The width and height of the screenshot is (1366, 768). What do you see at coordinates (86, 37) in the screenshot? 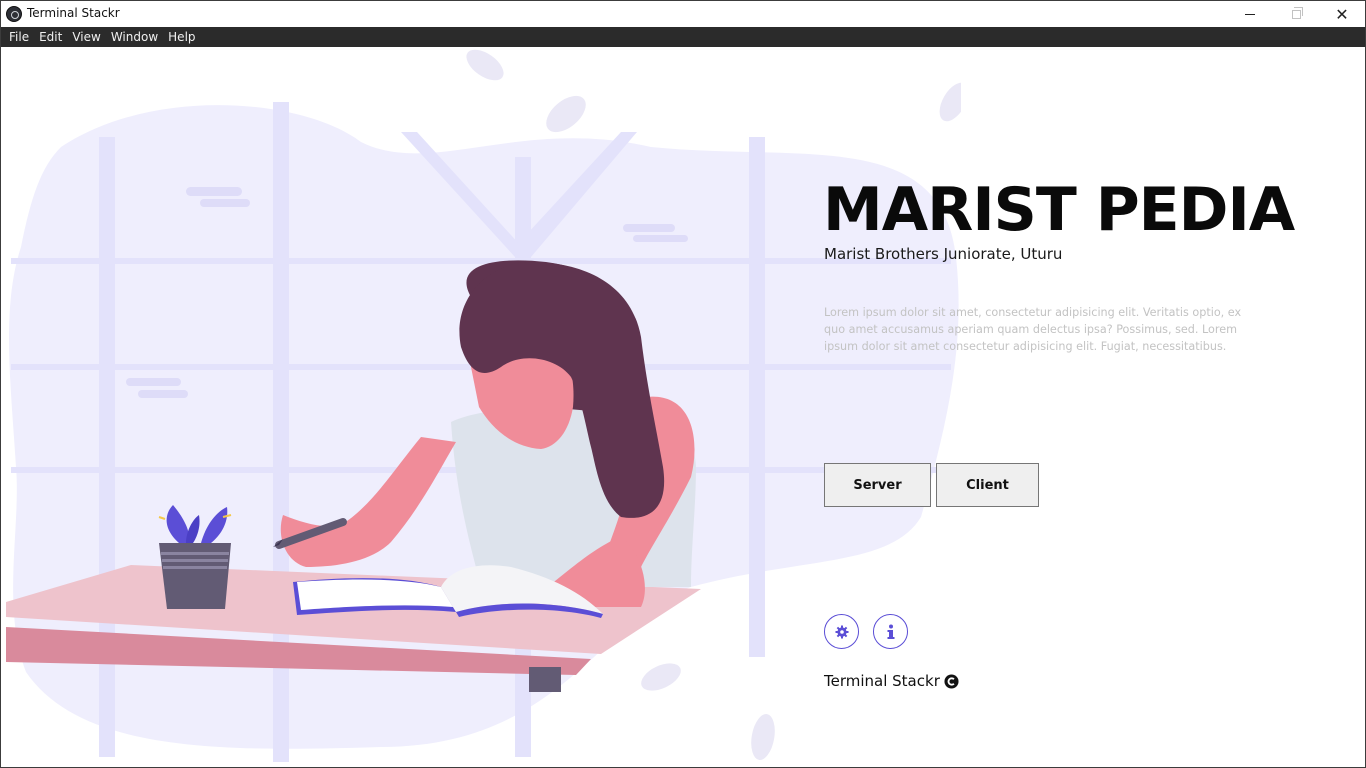
I see `menu-view: View` at bounding box center [86, 37].